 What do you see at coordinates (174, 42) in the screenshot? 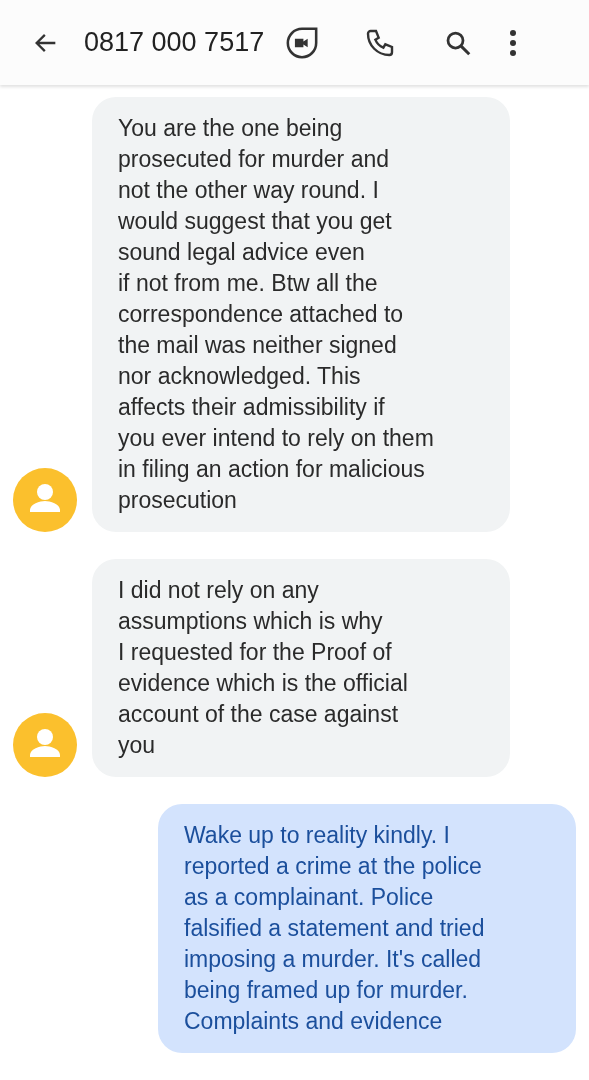
I see `contact-title: 0817 000 7517` at bounding box center [174, 42].